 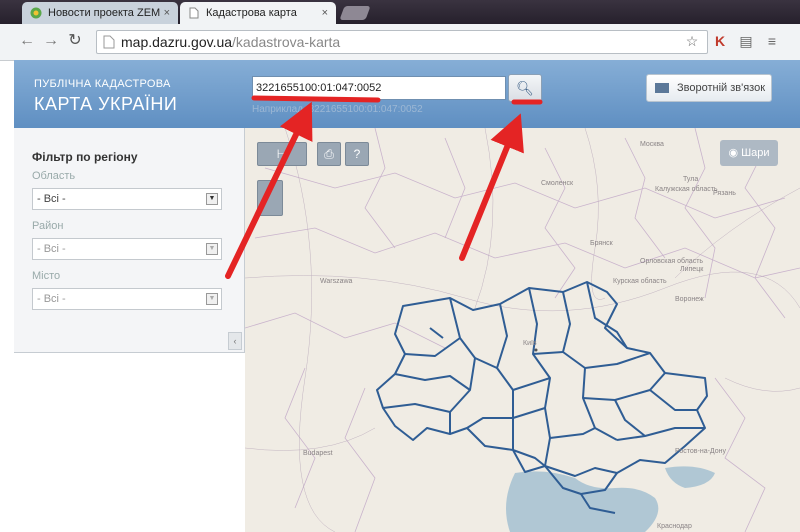 I want to click on city-label: Місто, so click(x=46, y=276).